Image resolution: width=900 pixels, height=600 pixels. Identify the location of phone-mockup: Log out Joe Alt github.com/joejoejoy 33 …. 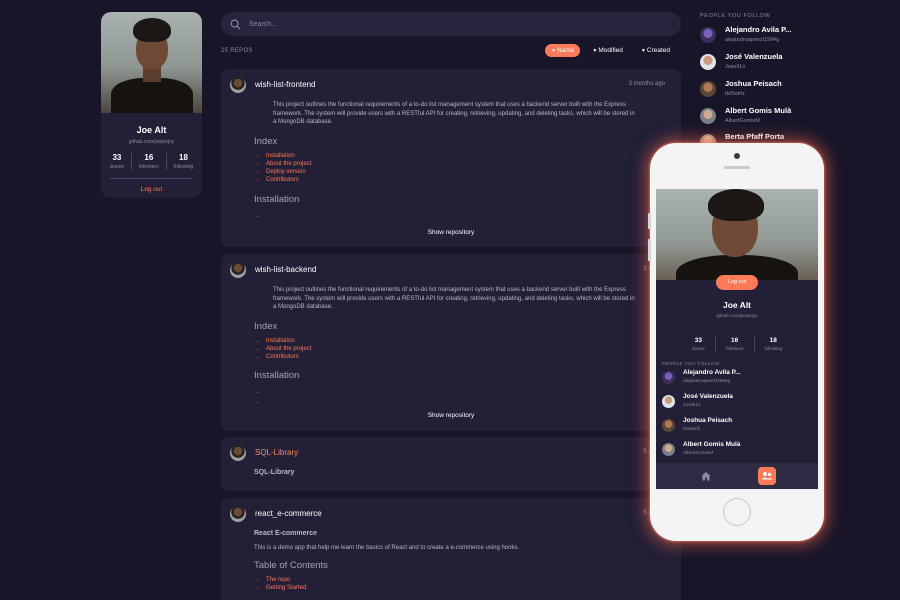
(736, 342).